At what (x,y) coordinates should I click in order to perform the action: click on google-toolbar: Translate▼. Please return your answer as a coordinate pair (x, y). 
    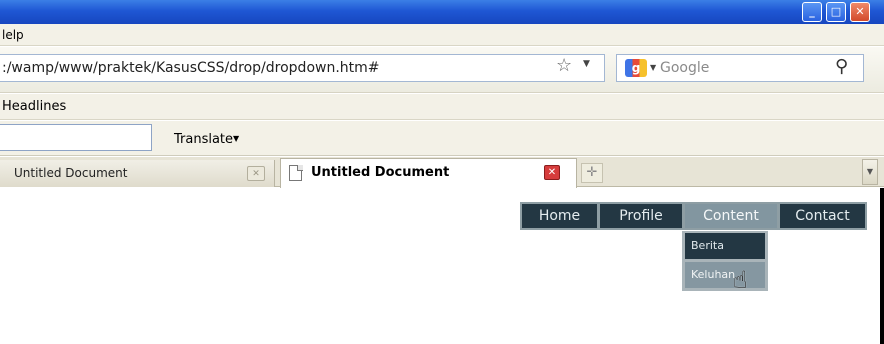
    Looking at the image, I should click on (442, 138).